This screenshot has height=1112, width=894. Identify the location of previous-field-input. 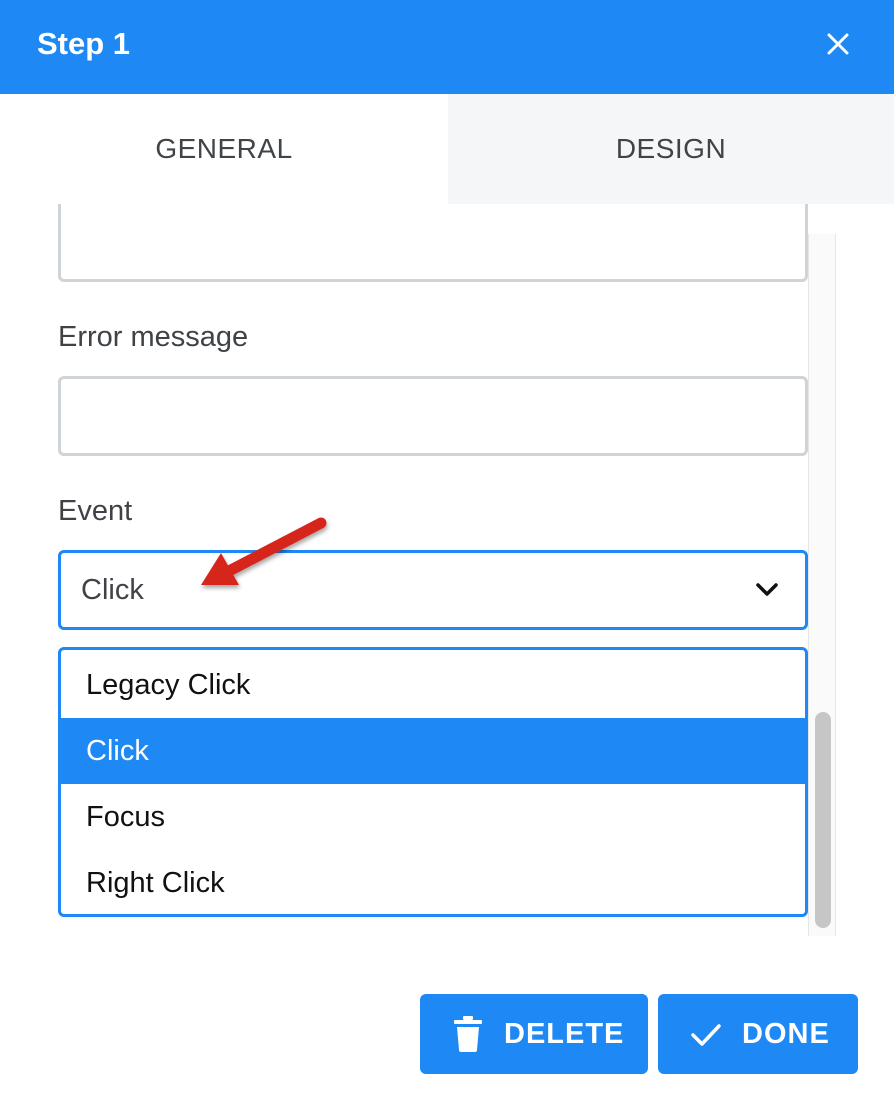
(433, 243).